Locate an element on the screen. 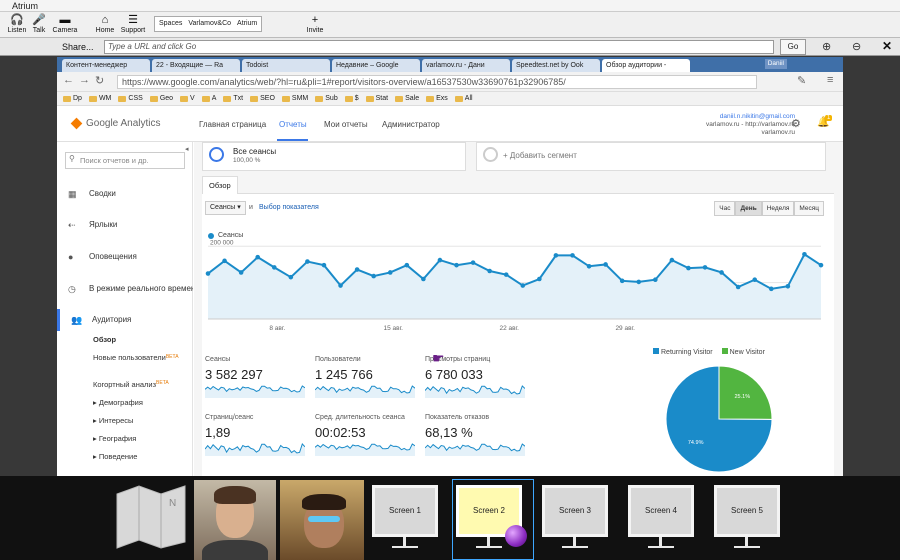 The width and height of the screenshot is (900, 560). sidebar-sub-overview: Обзор is located at coordinates (104, 339).